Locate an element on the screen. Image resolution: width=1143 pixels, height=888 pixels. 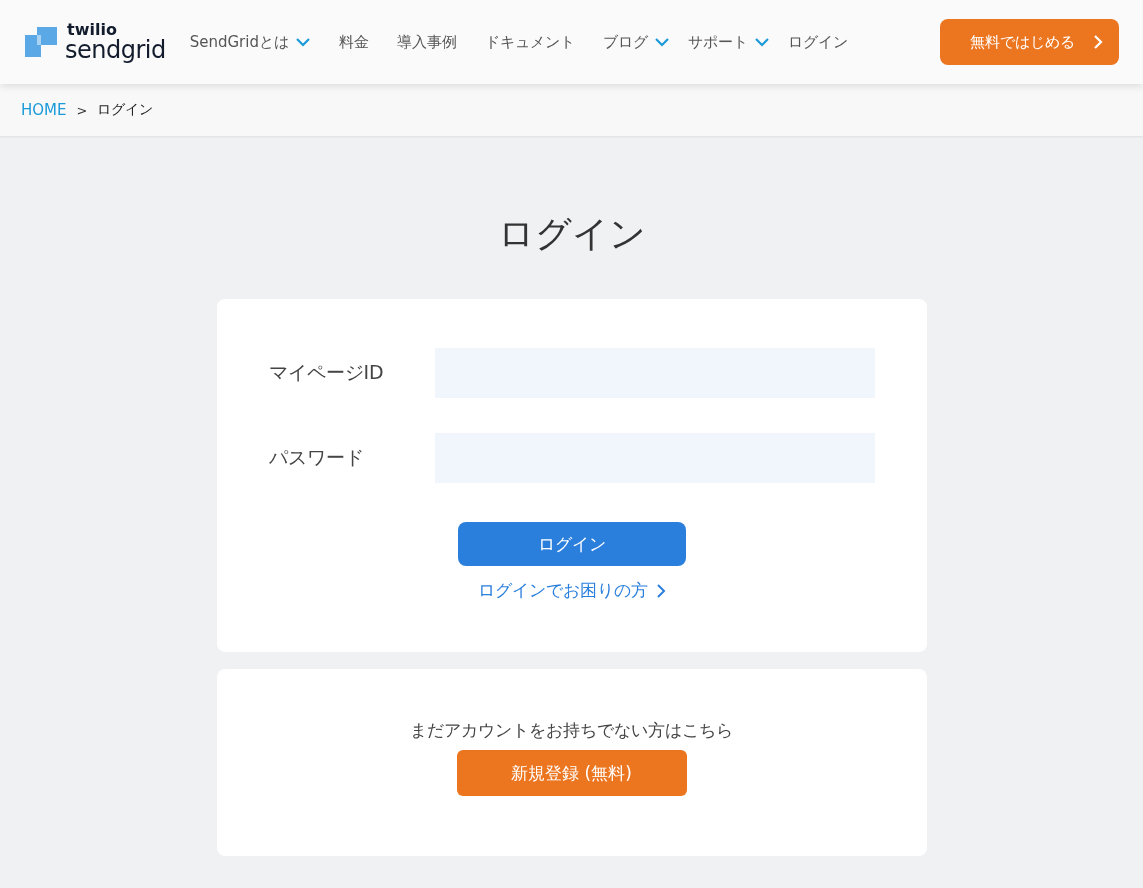
nav-link: SendGridとは is located at coordinates (250, 42).